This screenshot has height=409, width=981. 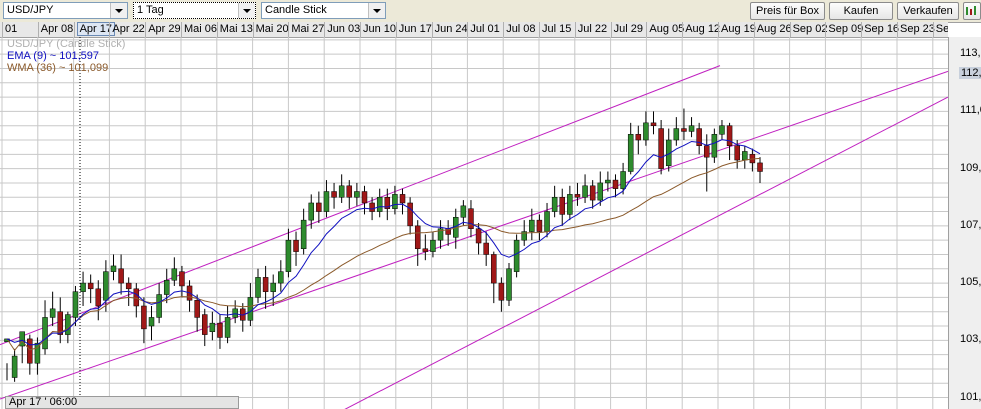 I want to click on date-label: Jul 01, so click(x=485, y=29).